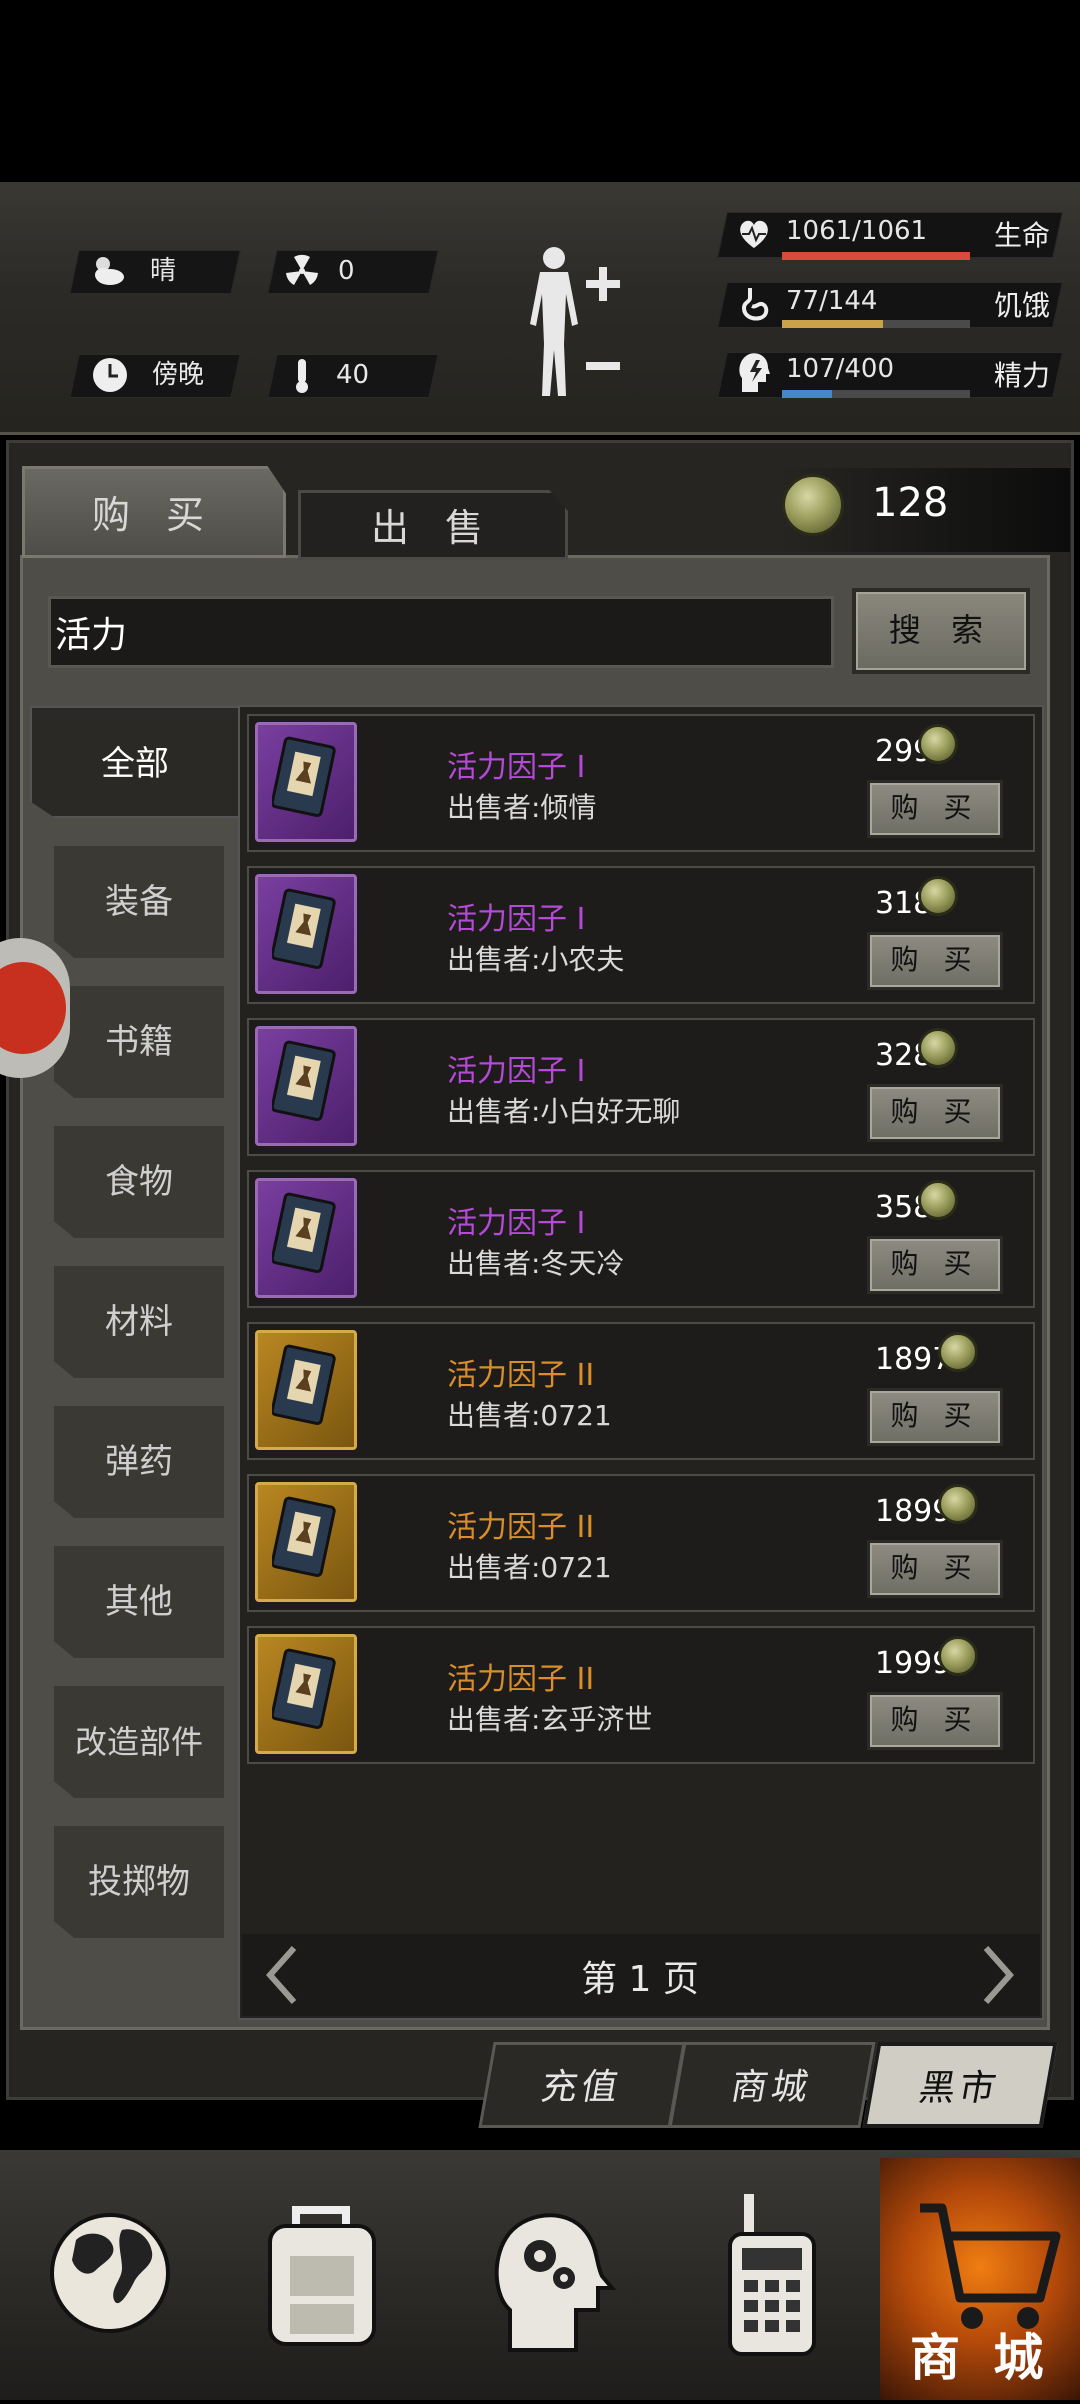 The height and width of the screenshot is (2404, 1080). What do you see at coordinates (640, 1979) in the screenshot?
I see `page-indicator: 第 1 页` at bounding box center [640, 1979].